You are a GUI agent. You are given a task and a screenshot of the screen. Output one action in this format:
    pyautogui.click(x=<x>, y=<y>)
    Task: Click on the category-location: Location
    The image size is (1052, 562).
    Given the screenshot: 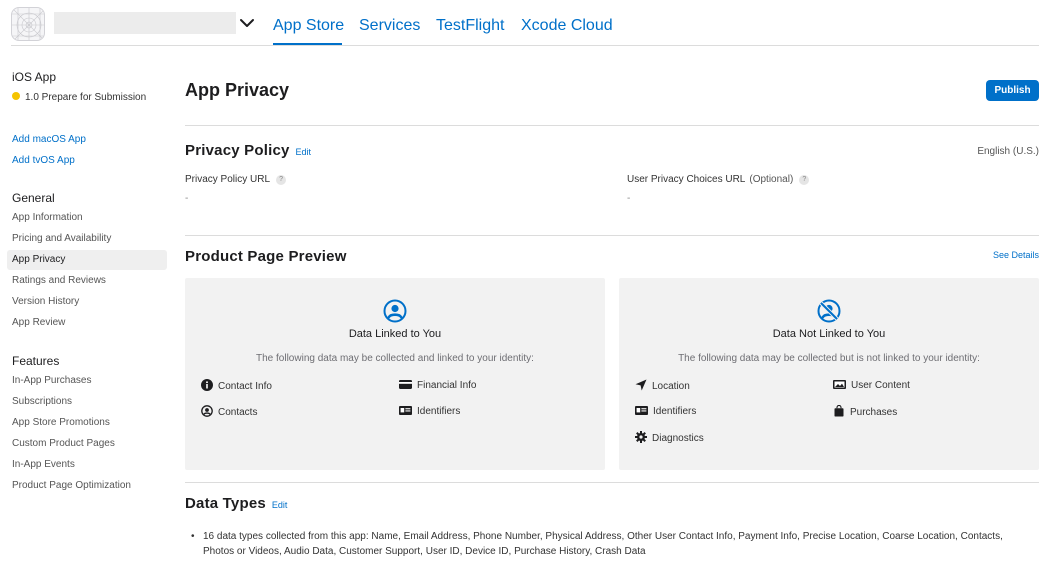 What is the action you would take?
    pyautogui.click(x=662, y=386)
    